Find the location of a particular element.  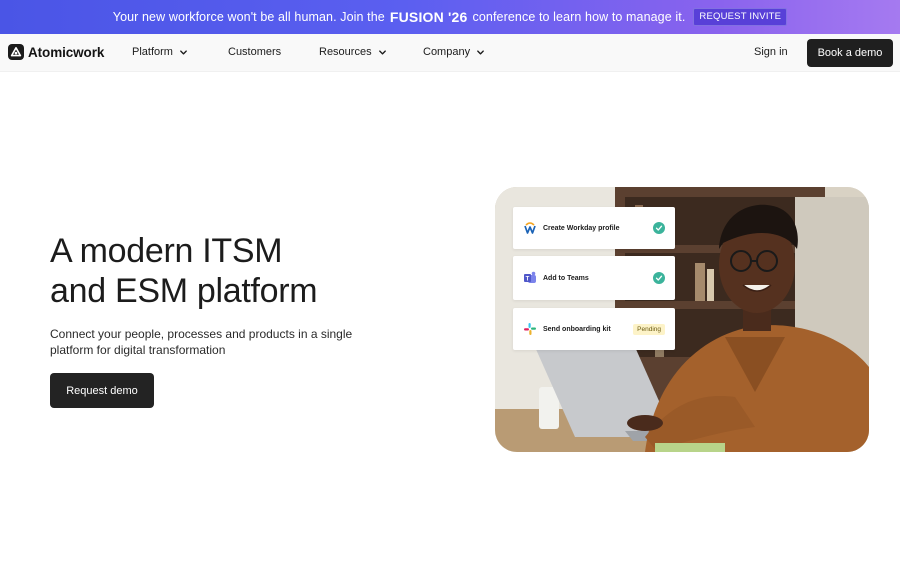

nav-item-platform: Platform is located at coordinates (160, 52).